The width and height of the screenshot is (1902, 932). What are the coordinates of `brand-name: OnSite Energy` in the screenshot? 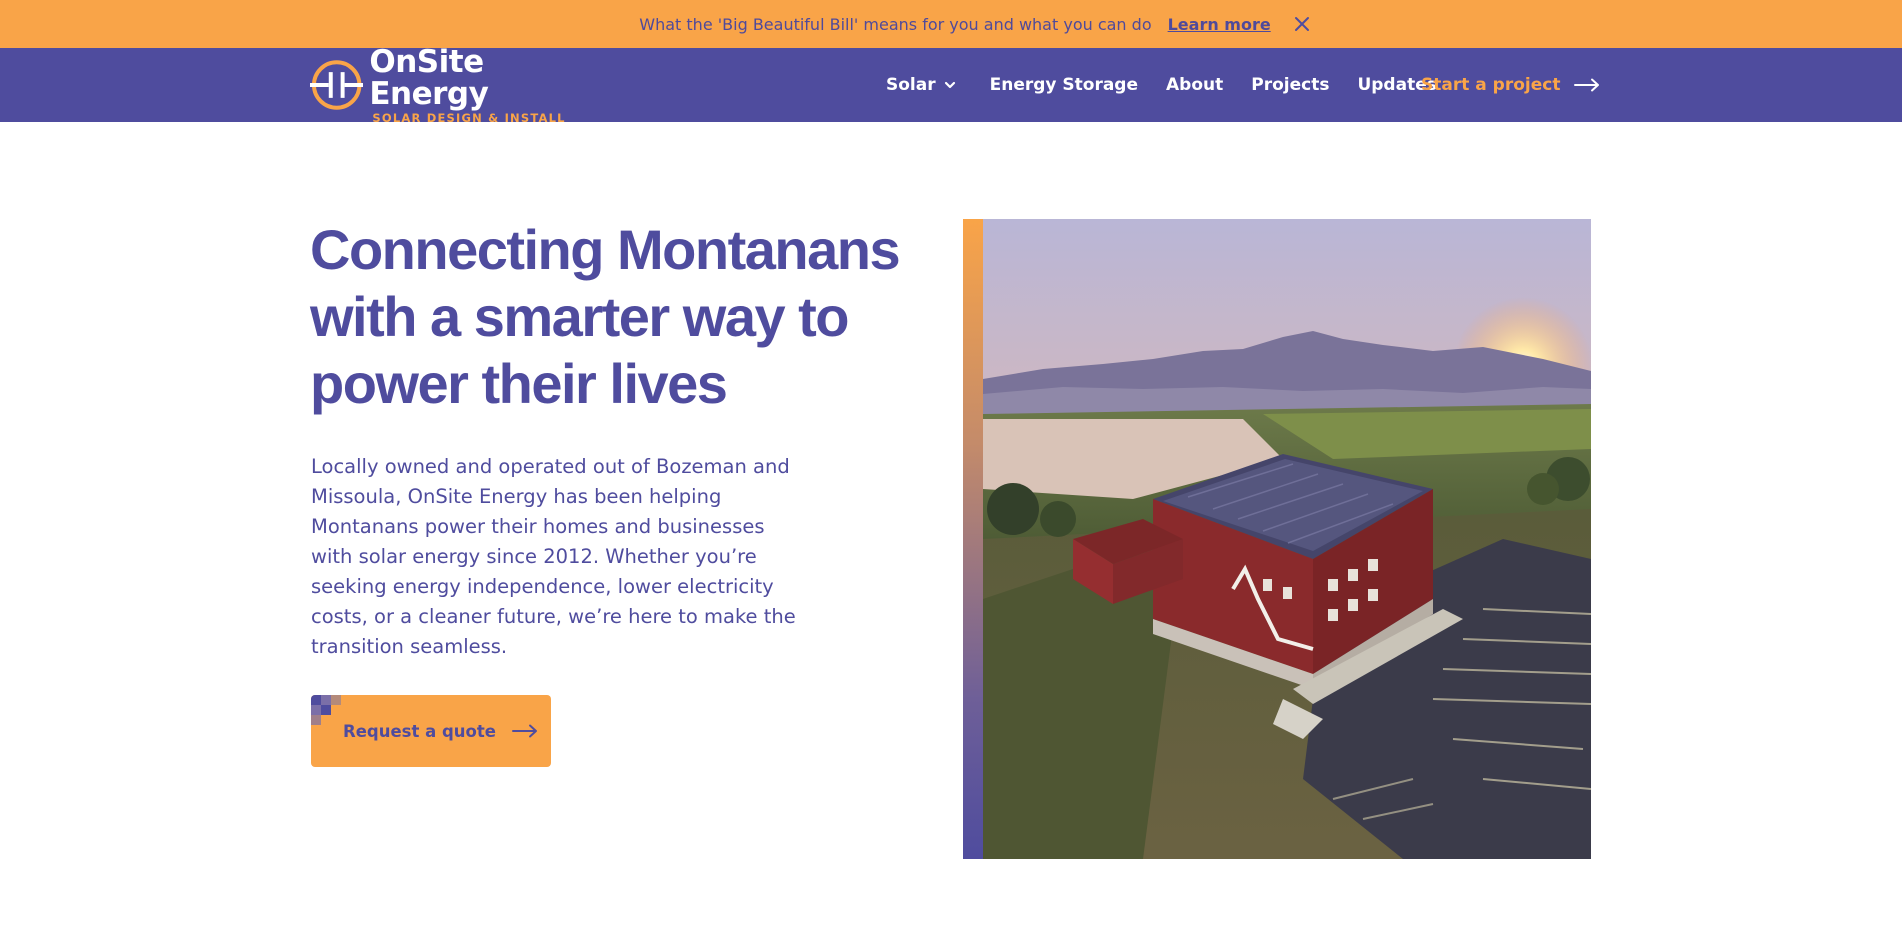 It's located at (429, 77).